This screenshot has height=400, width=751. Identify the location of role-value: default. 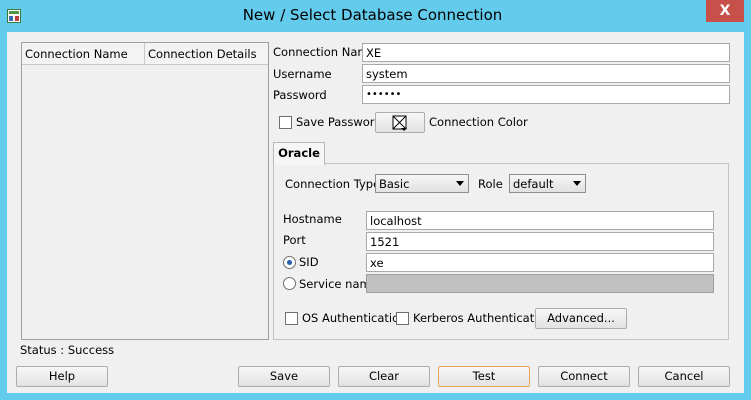
(533, 184).